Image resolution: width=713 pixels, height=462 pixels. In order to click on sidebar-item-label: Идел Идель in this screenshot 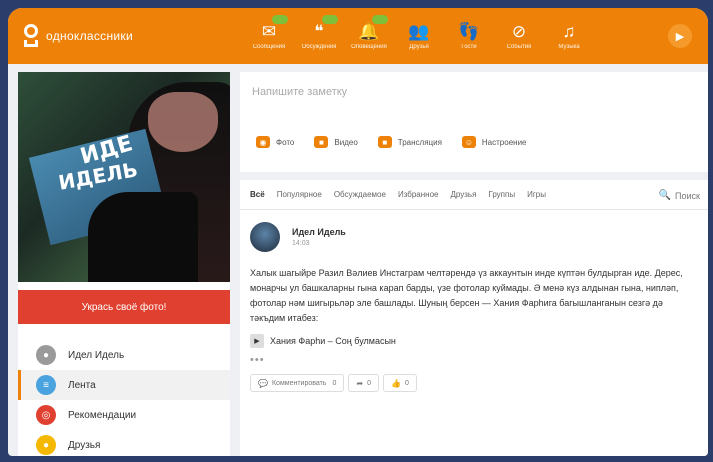, I will do `click(96, 355)`.